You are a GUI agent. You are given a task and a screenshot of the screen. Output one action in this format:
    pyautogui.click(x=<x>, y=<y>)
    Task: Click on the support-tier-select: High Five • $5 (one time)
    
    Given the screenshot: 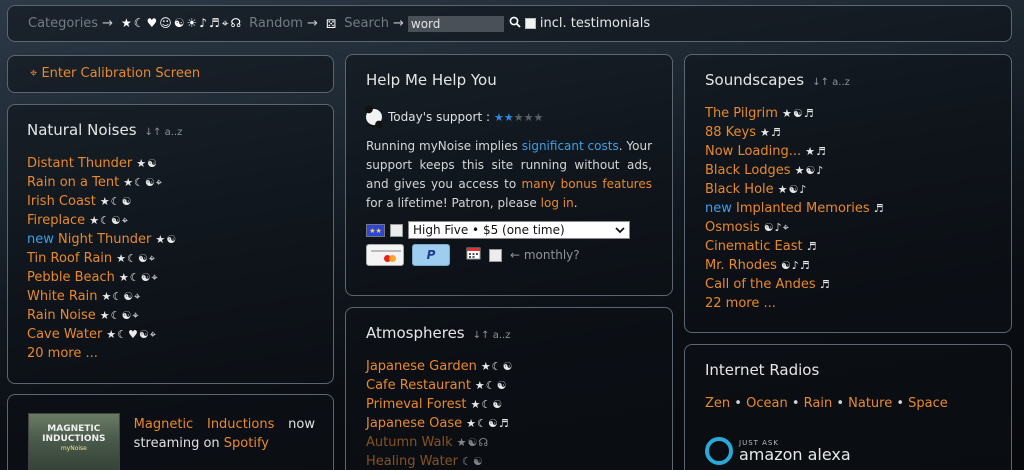 What is the action you would take?
    pyautogui.click(x=519, y=230)
    